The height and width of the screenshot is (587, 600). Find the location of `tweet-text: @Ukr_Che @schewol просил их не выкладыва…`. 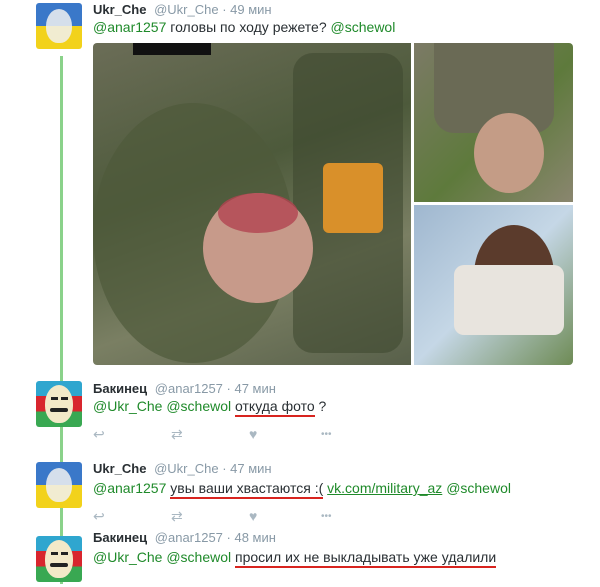

tweet-text: @Ukr_Che @schewol просил их не выкладыва… is located at coordinates (295, 558).